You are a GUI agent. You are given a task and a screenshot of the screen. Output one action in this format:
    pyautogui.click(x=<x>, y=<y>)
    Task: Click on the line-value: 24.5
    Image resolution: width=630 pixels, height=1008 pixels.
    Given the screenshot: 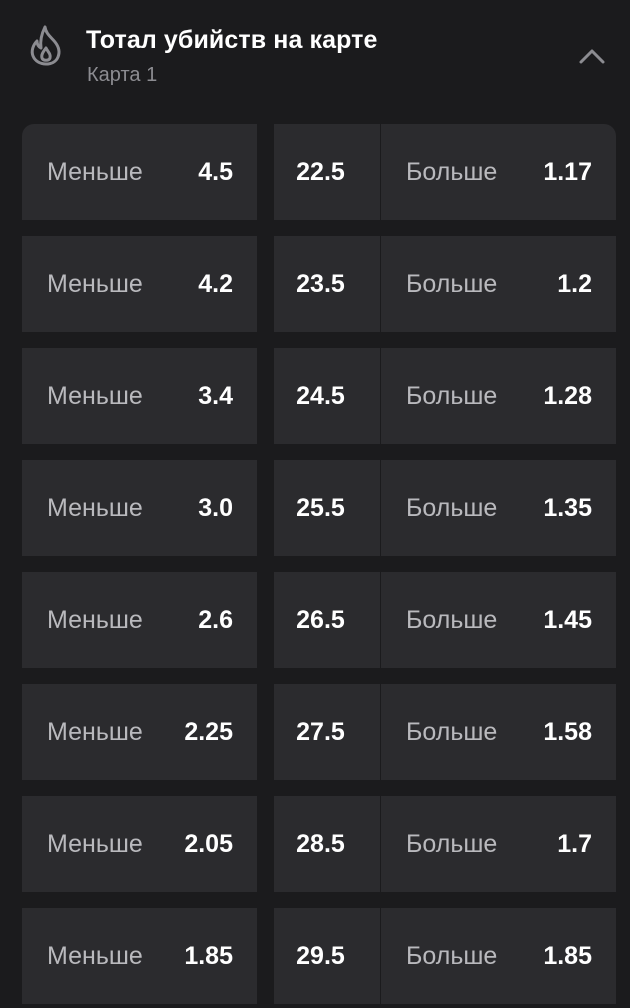 What is the action you would take?
    pyautogui.click(x=320, y=396)
    